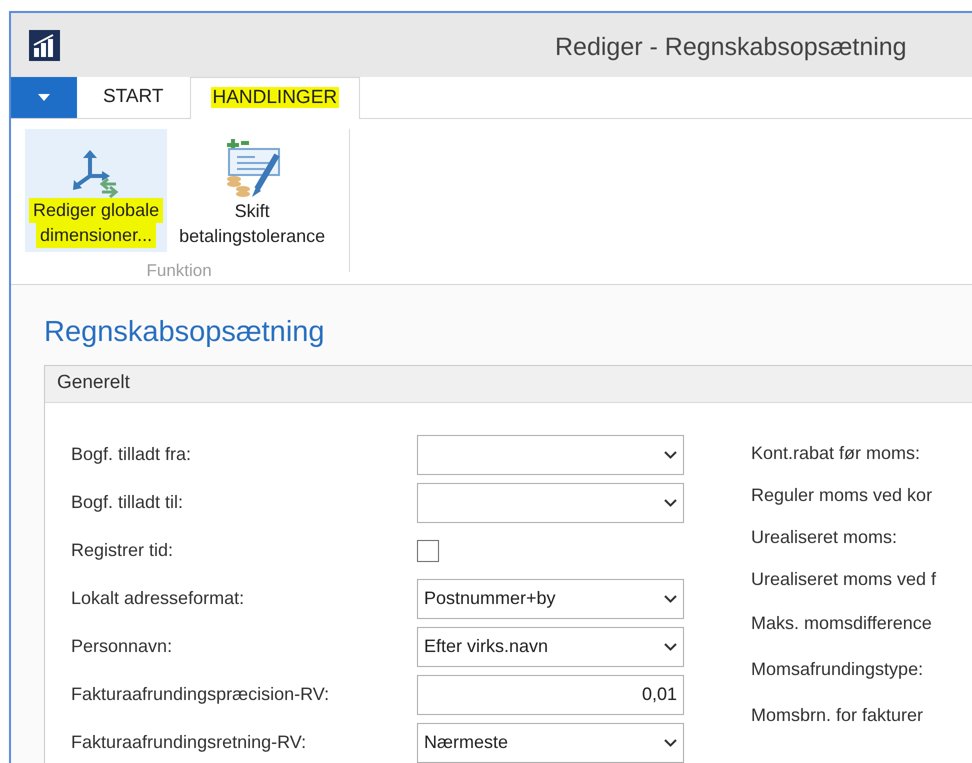 Image resolution: width=972 pixels, height=763 pixels. I want to click on window-title: Rediger - Regnskabsopsætning, so click(731, 47).